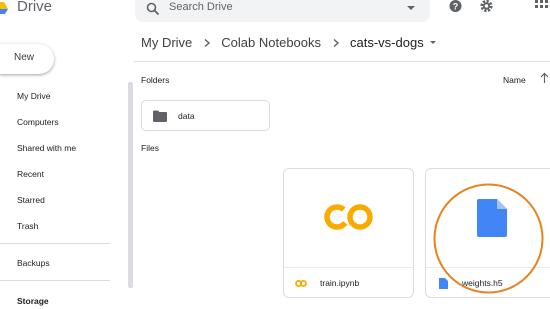 The width and height of the screenshot is (550, 309). Describe the element at coordinates (282, 11) in the screenshot. I see `search-bar: Search Drive` at that location.